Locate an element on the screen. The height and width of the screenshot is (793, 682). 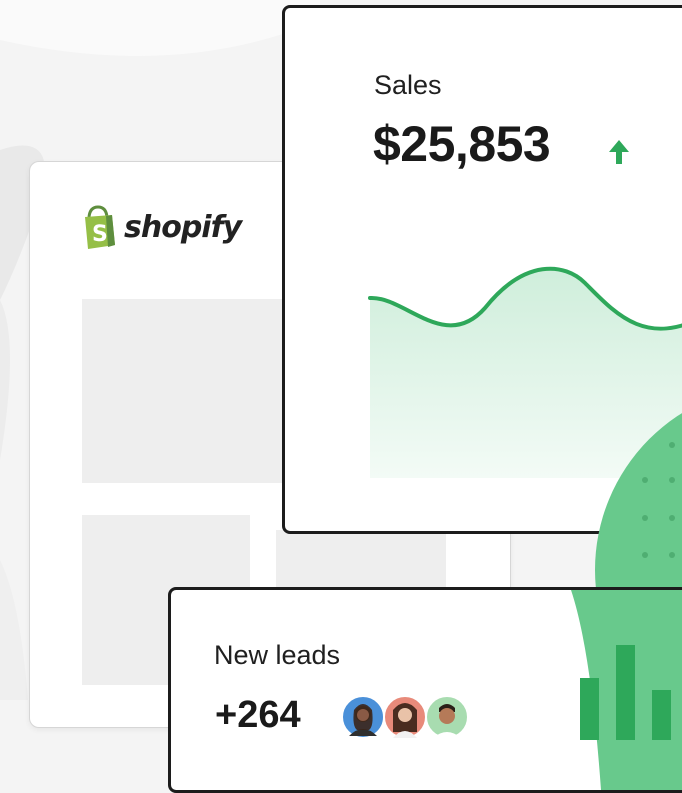
shopify-logo: S shopify is located at coordinates (162, 227).